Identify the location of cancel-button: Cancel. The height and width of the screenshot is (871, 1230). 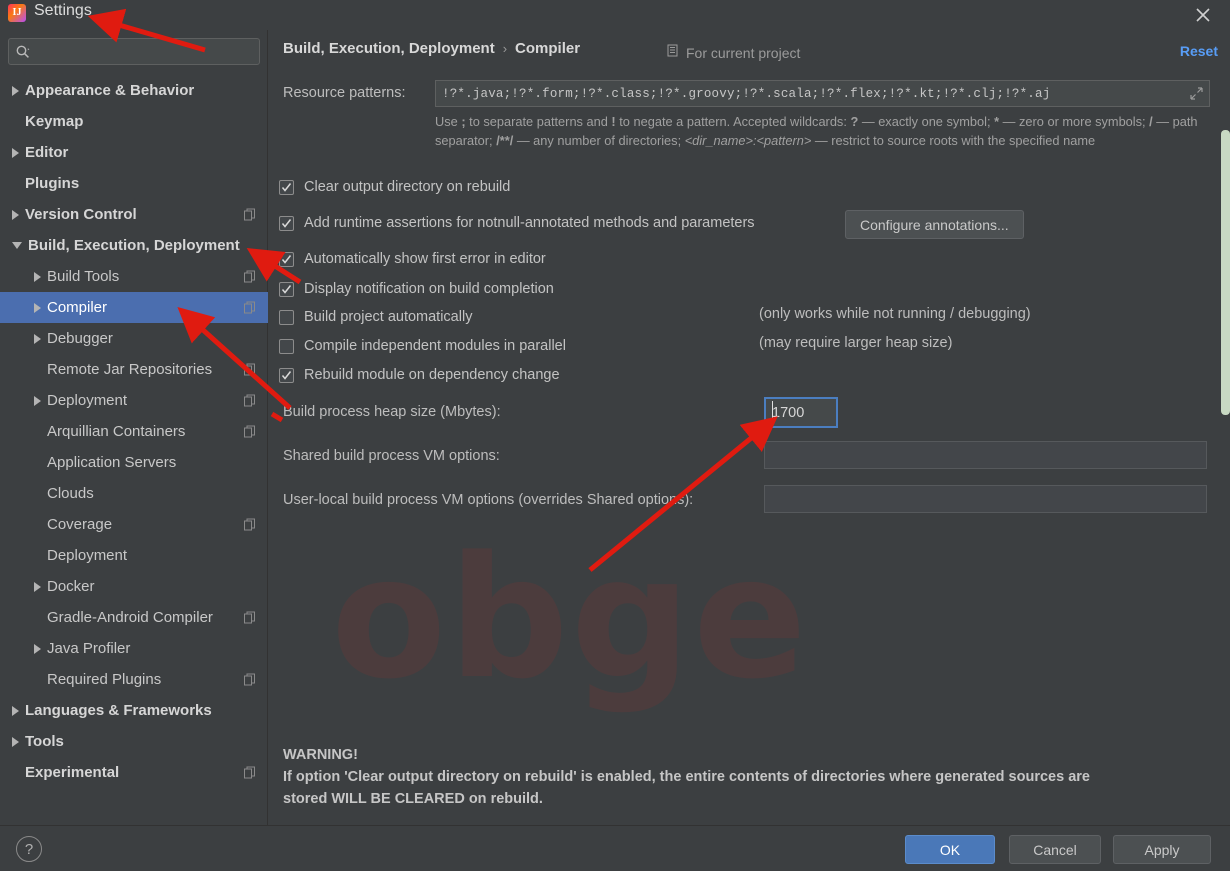
(1055, 849).